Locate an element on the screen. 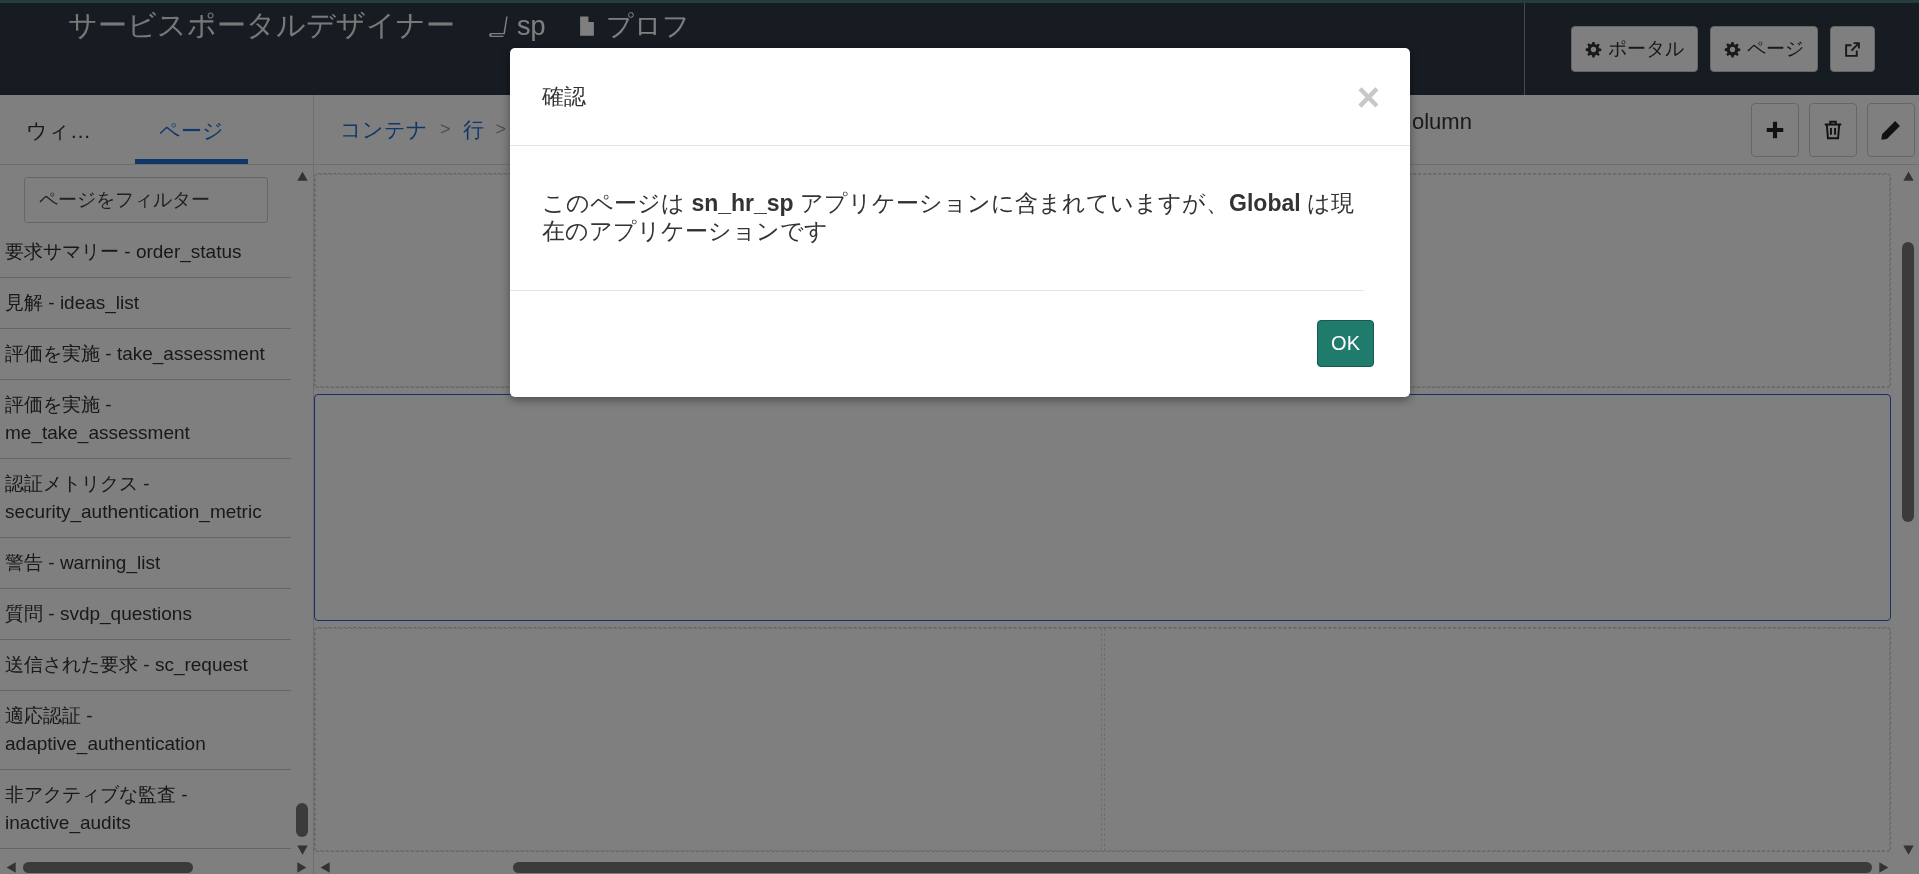 This screenshot has height=874, width=1919. plus-button is located at coordinates (1775, 129).